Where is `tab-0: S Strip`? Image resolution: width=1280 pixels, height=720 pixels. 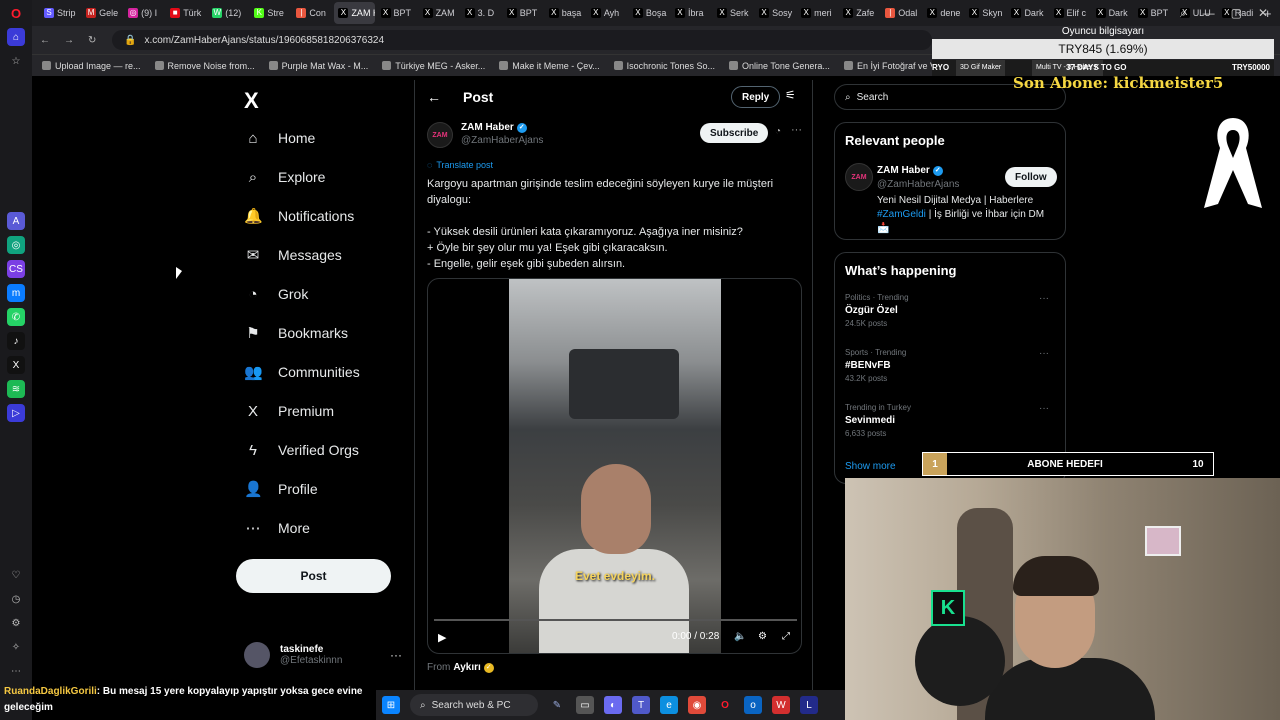 tab-0: S Strip is located at coordinates (60, 13).